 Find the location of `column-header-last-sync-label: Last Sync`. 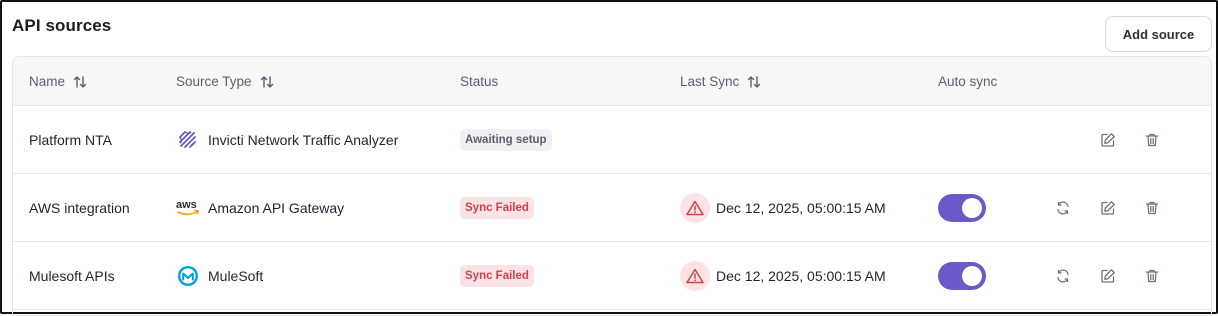

column-header-last-sync-label: Last Sync is located at coordinates (710, 81).